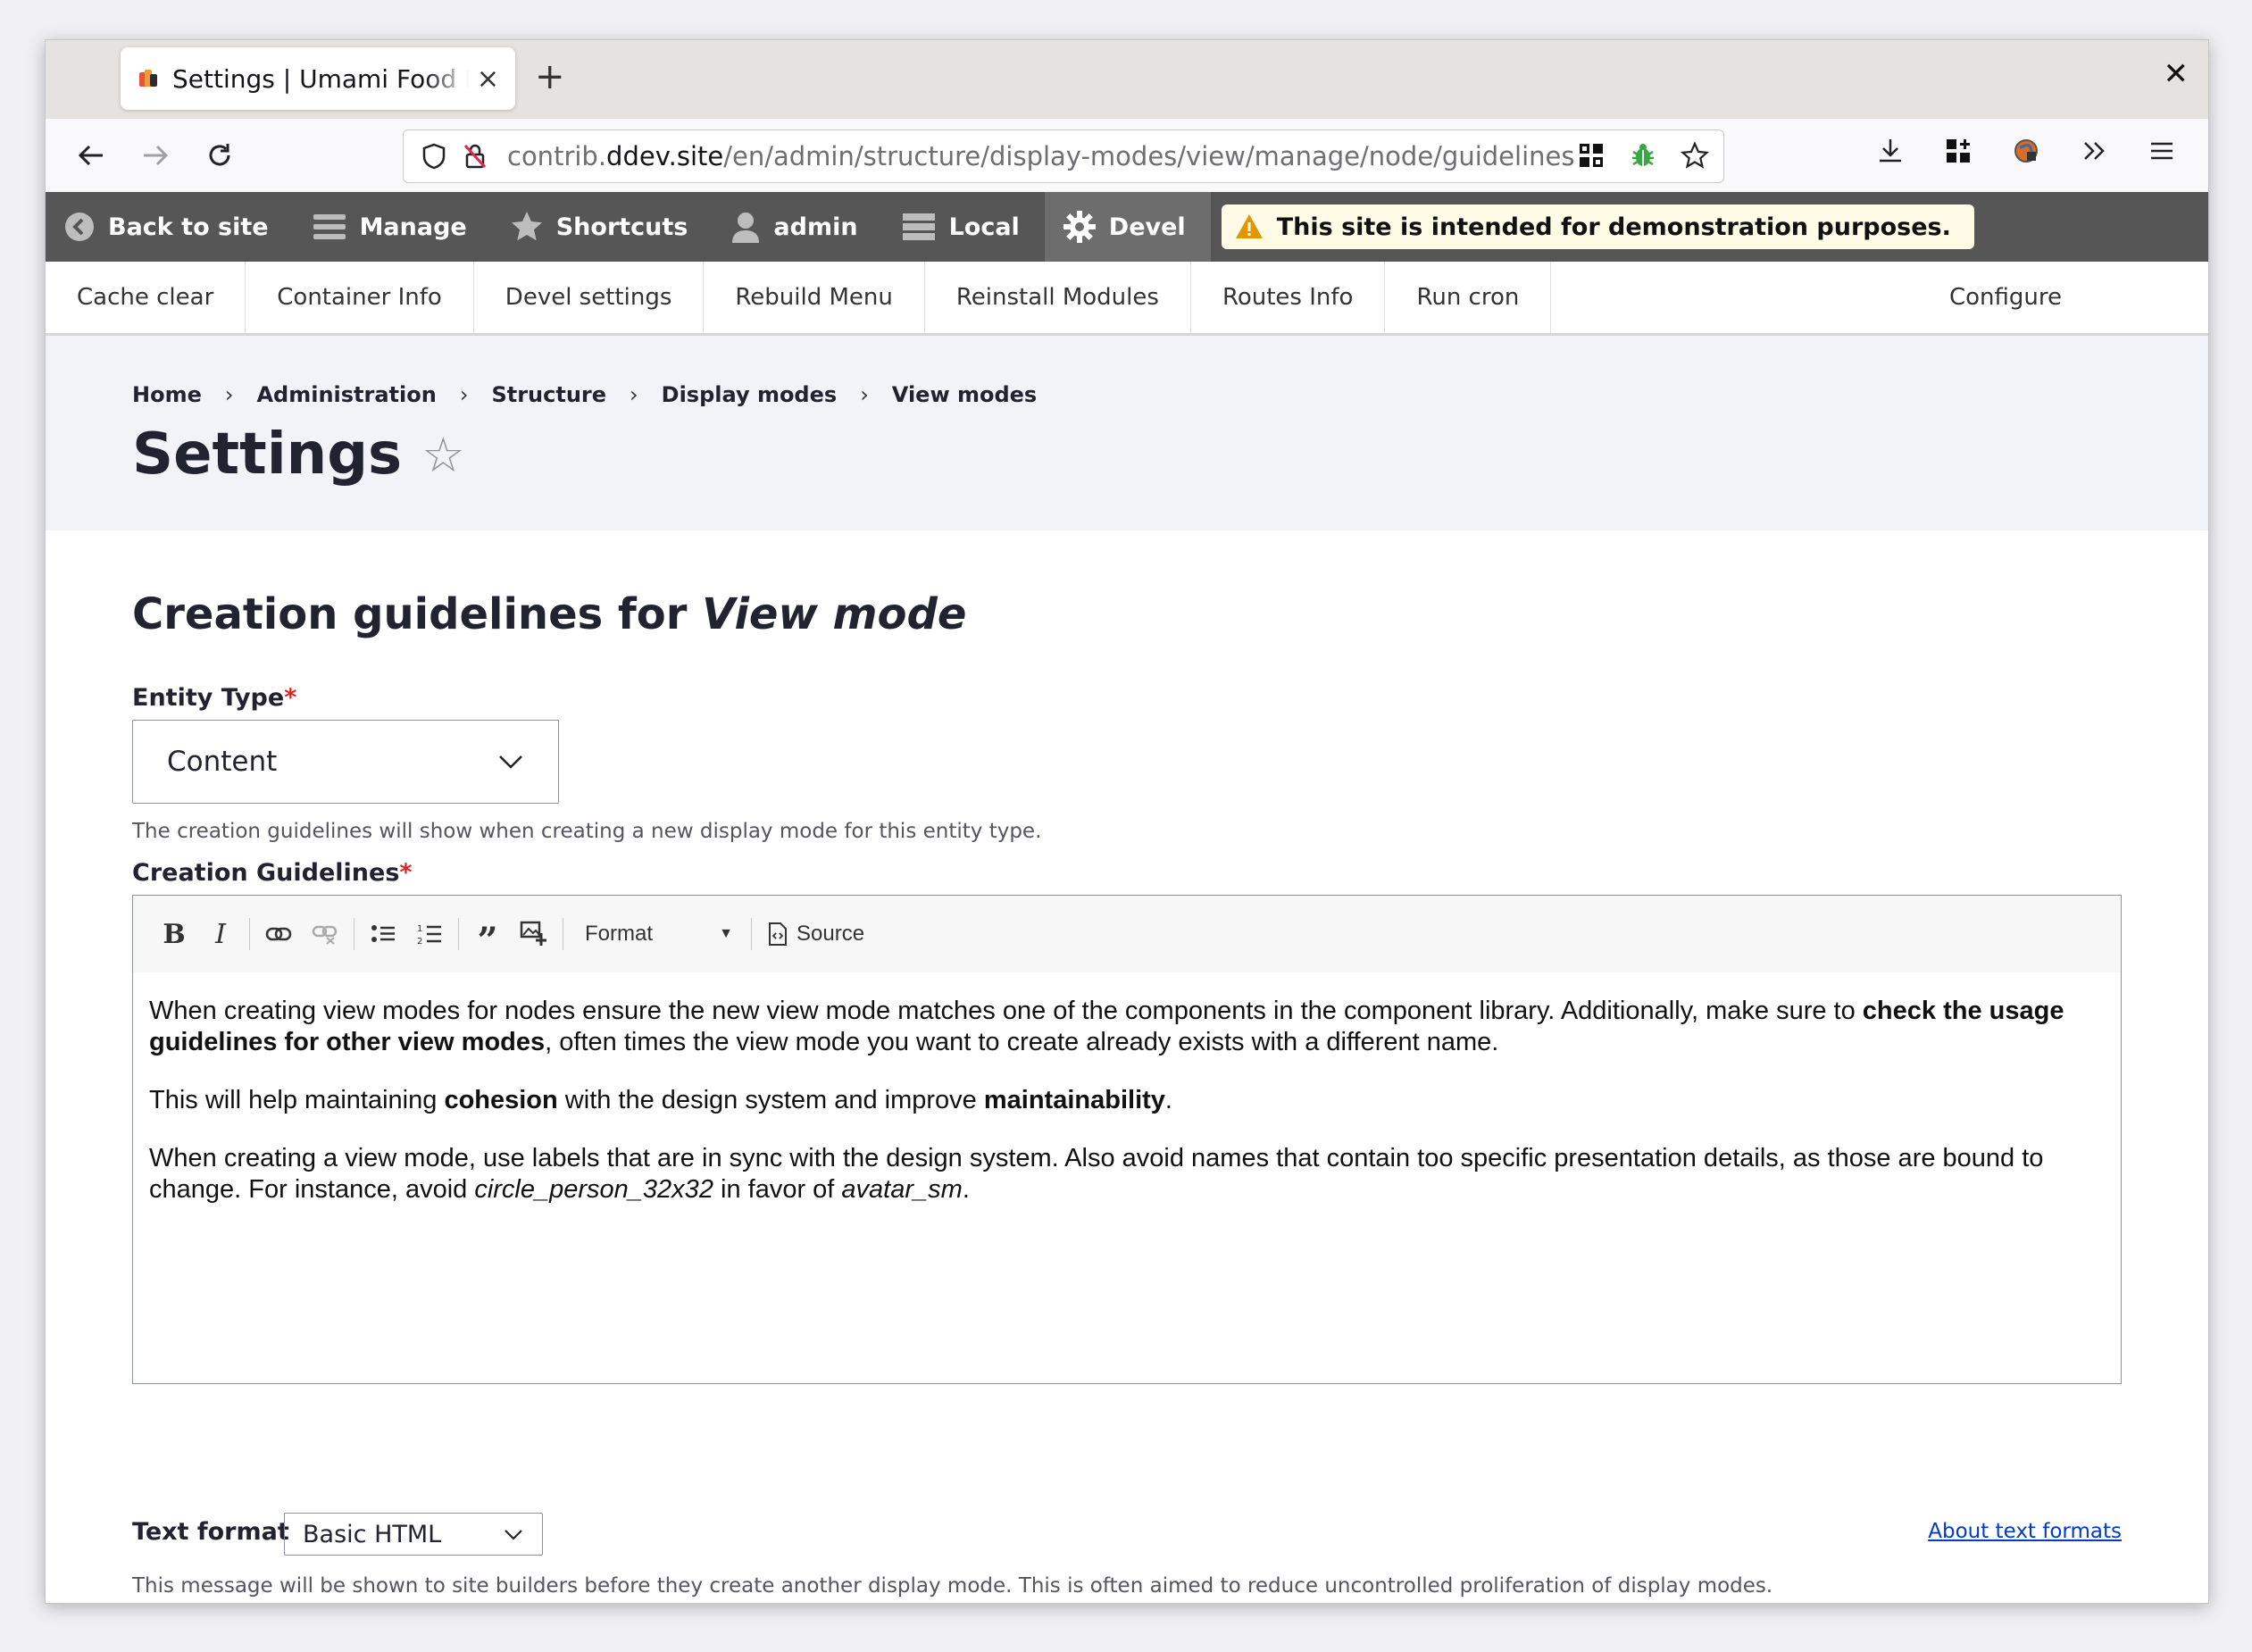 The height and width of the screenshot is (1652, 2252). I want to click on tab-close-icon: ×, so click(488, 79).